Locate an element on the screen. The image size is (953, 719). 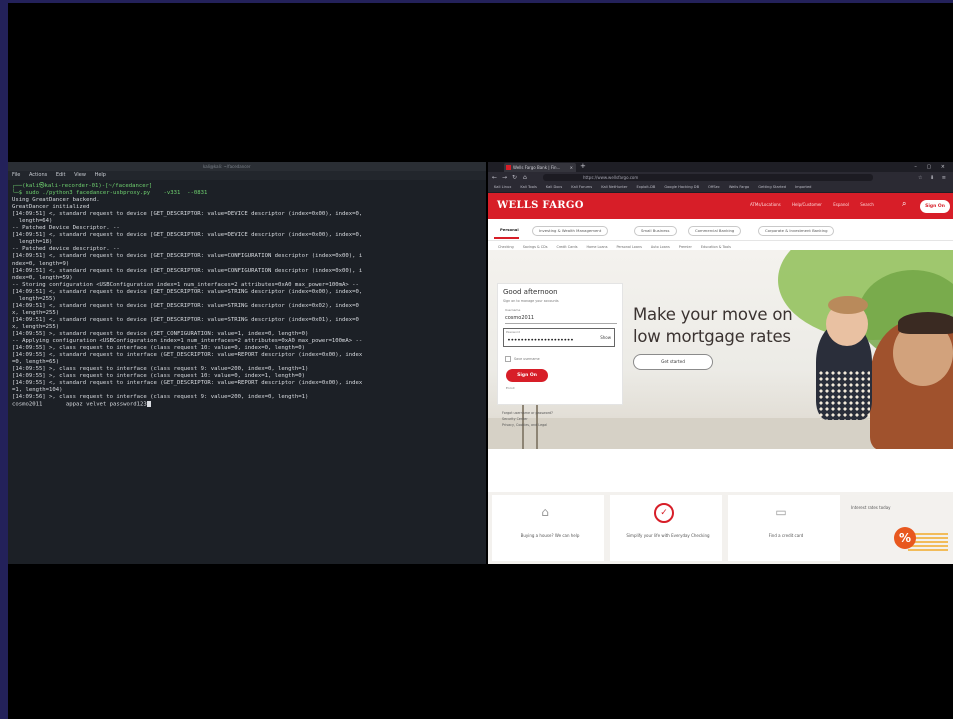
credit-card-icon: ▭ is located at coordinates (781, 512).